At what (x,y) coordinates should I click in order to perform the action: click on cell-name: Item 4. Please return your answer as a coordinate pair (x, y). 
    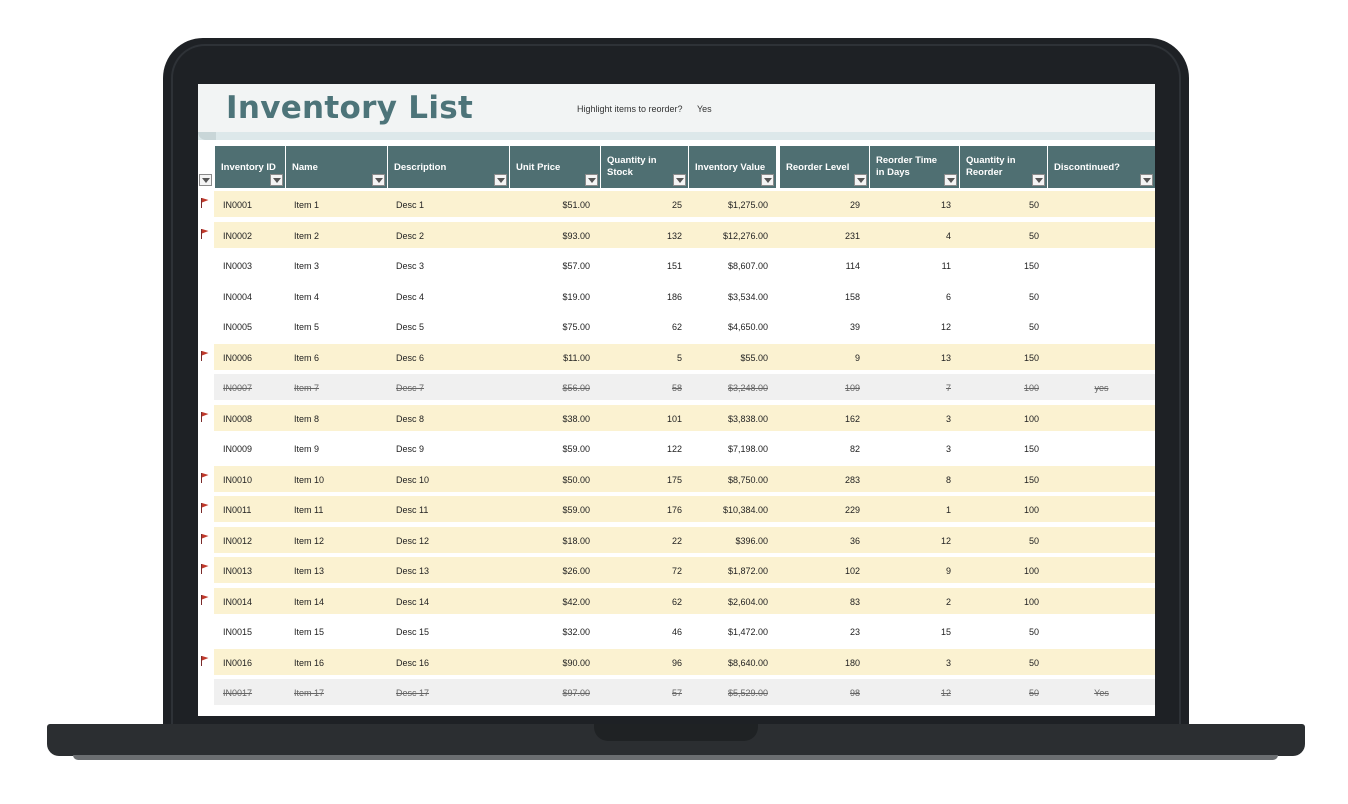
    Looking at the image, I should click on (306, 297).